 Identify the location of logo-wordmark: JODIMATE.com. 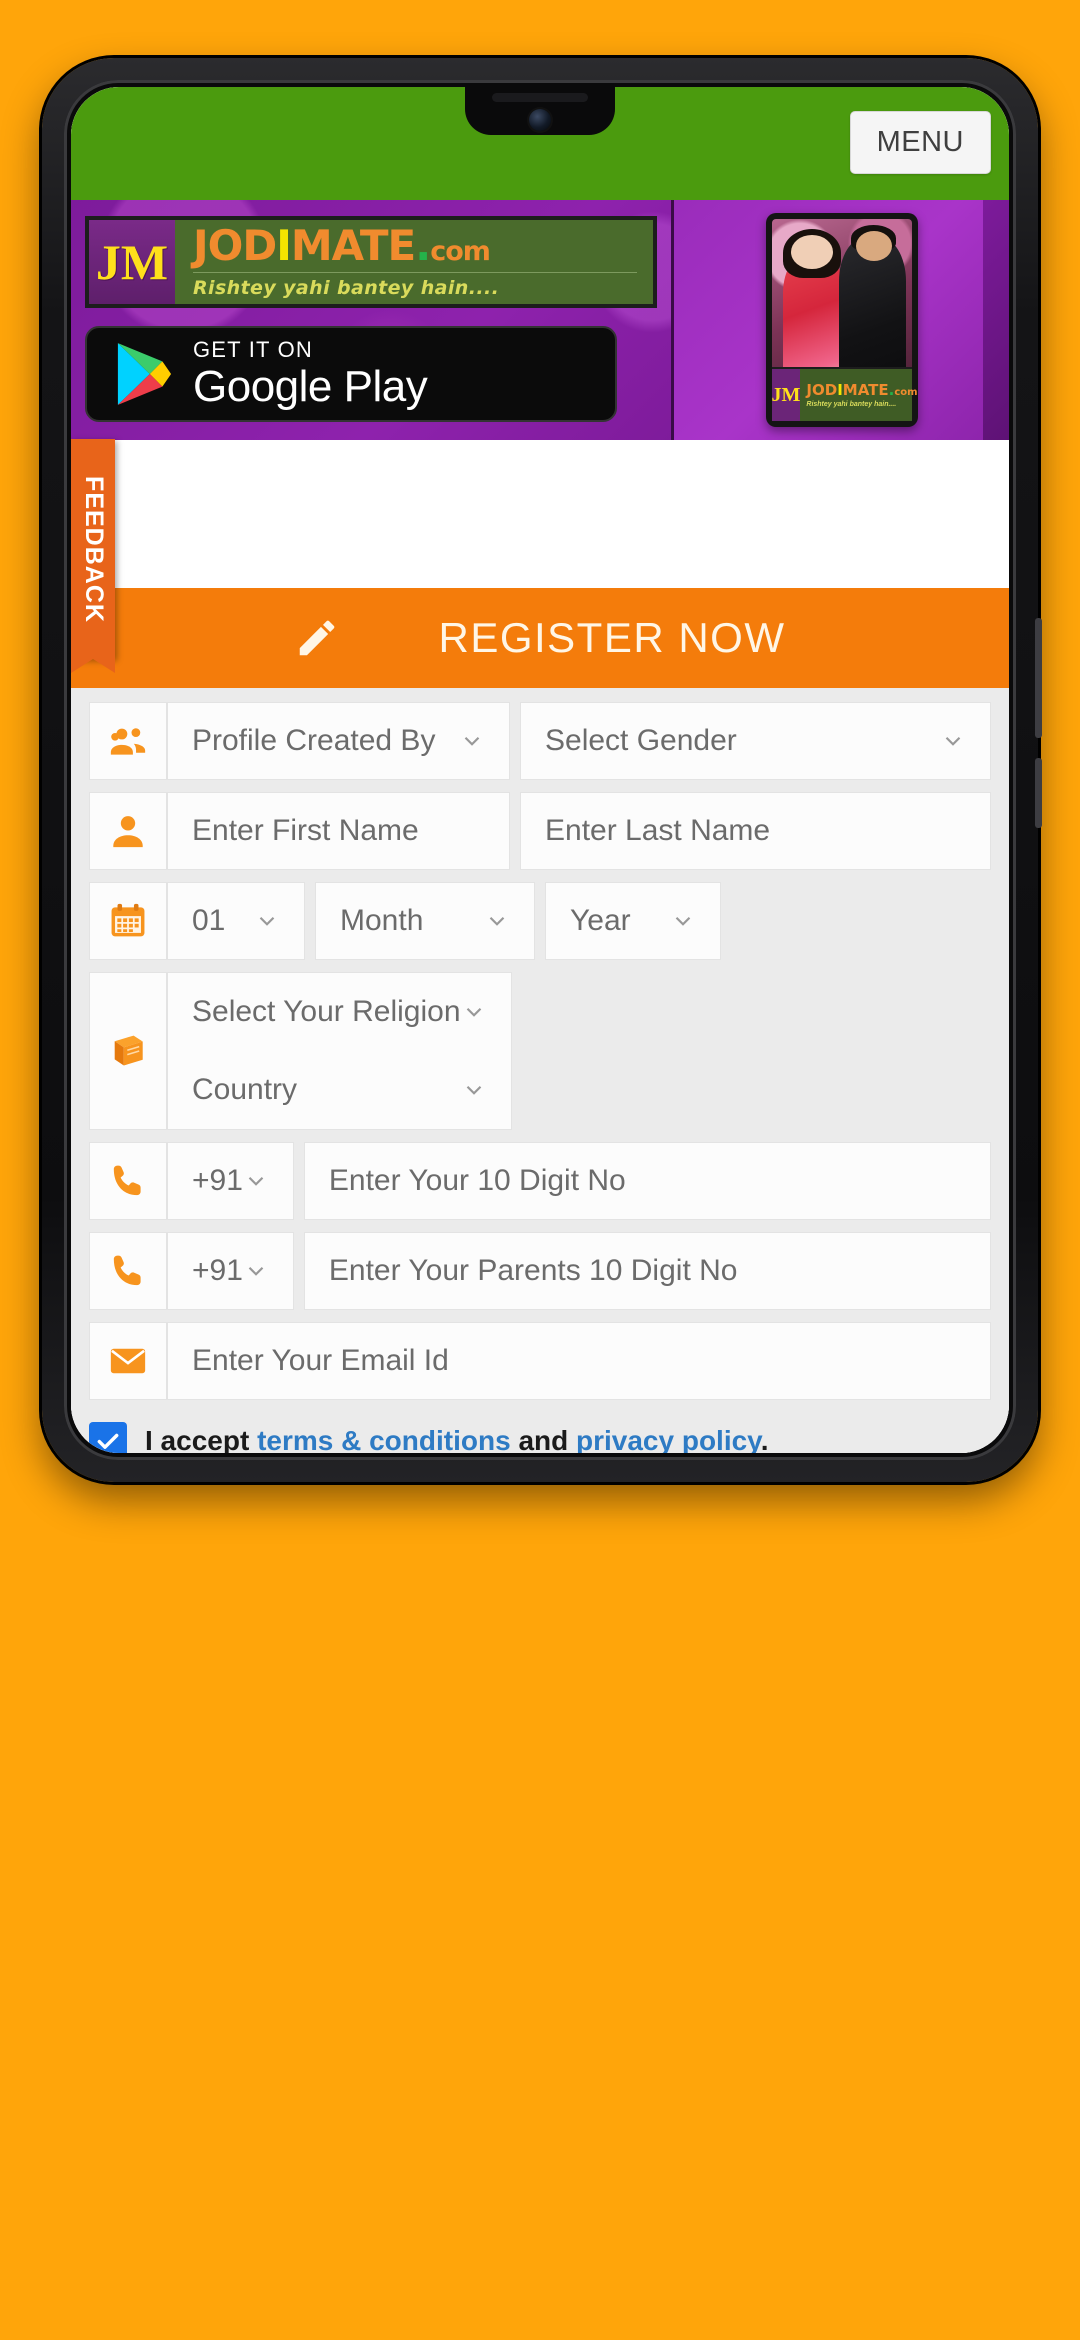
(415, 246).